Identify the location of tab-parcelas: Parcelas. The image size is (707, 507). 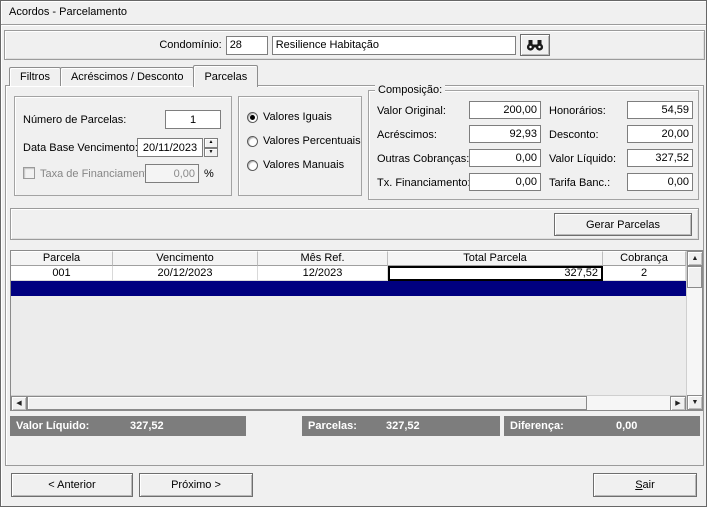
(226, 76).